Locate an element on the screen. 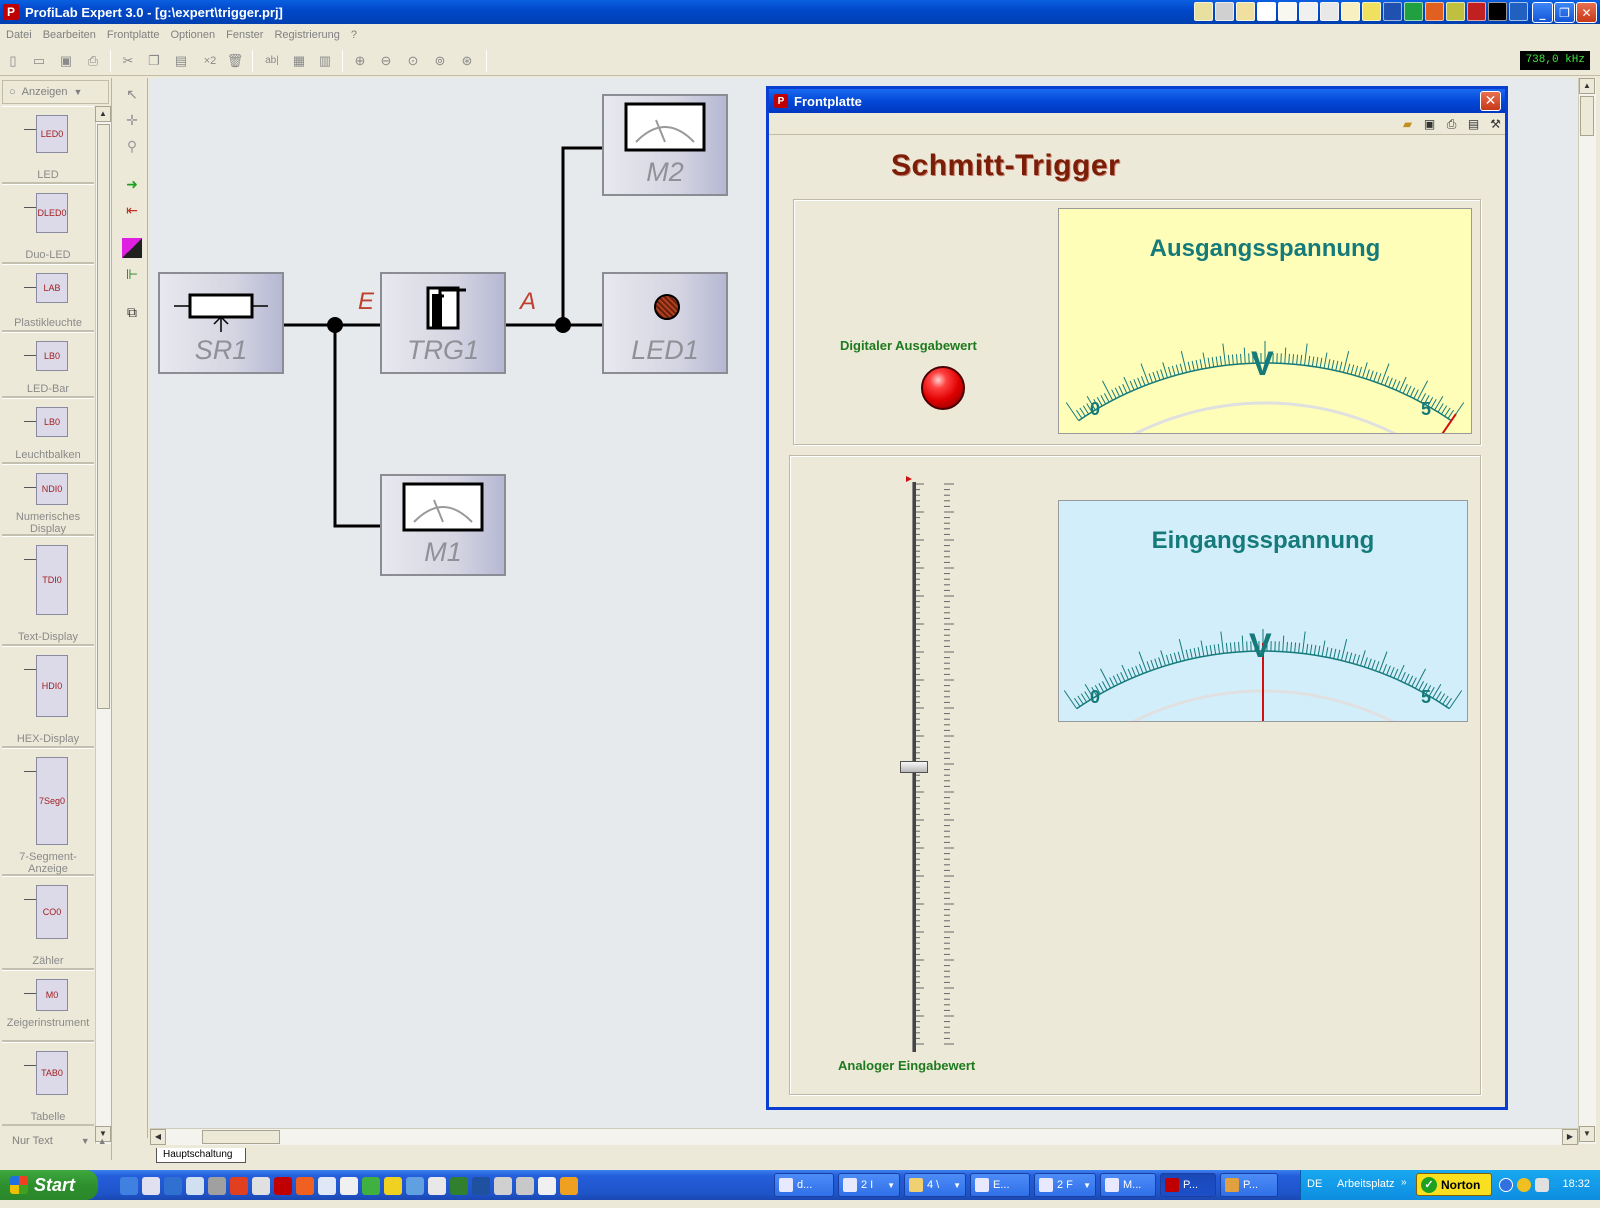  copy-icon: ❐ is located at coordinates (154, 61).